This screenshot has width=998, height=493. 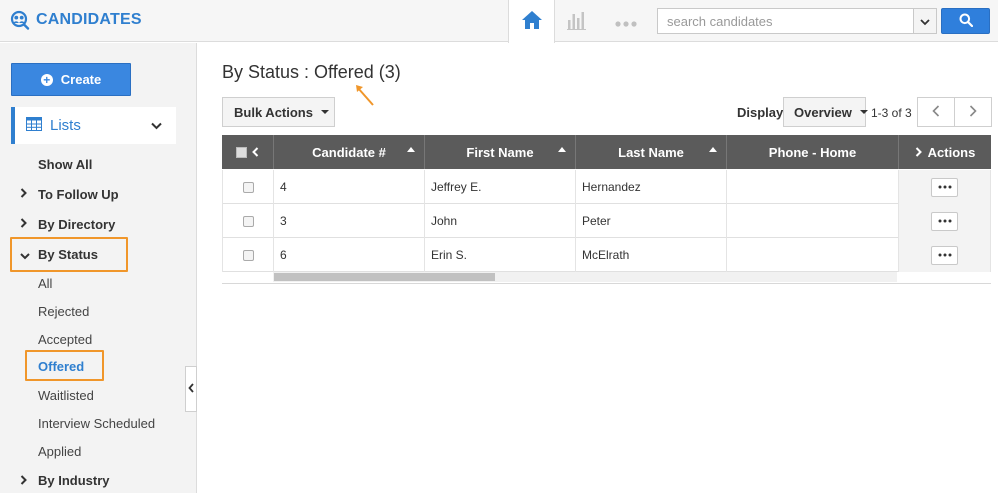 What do you see at coordinates (46, 79) in the screenshot?
I see `plus-icon: +` at bounding box center [46, 79].